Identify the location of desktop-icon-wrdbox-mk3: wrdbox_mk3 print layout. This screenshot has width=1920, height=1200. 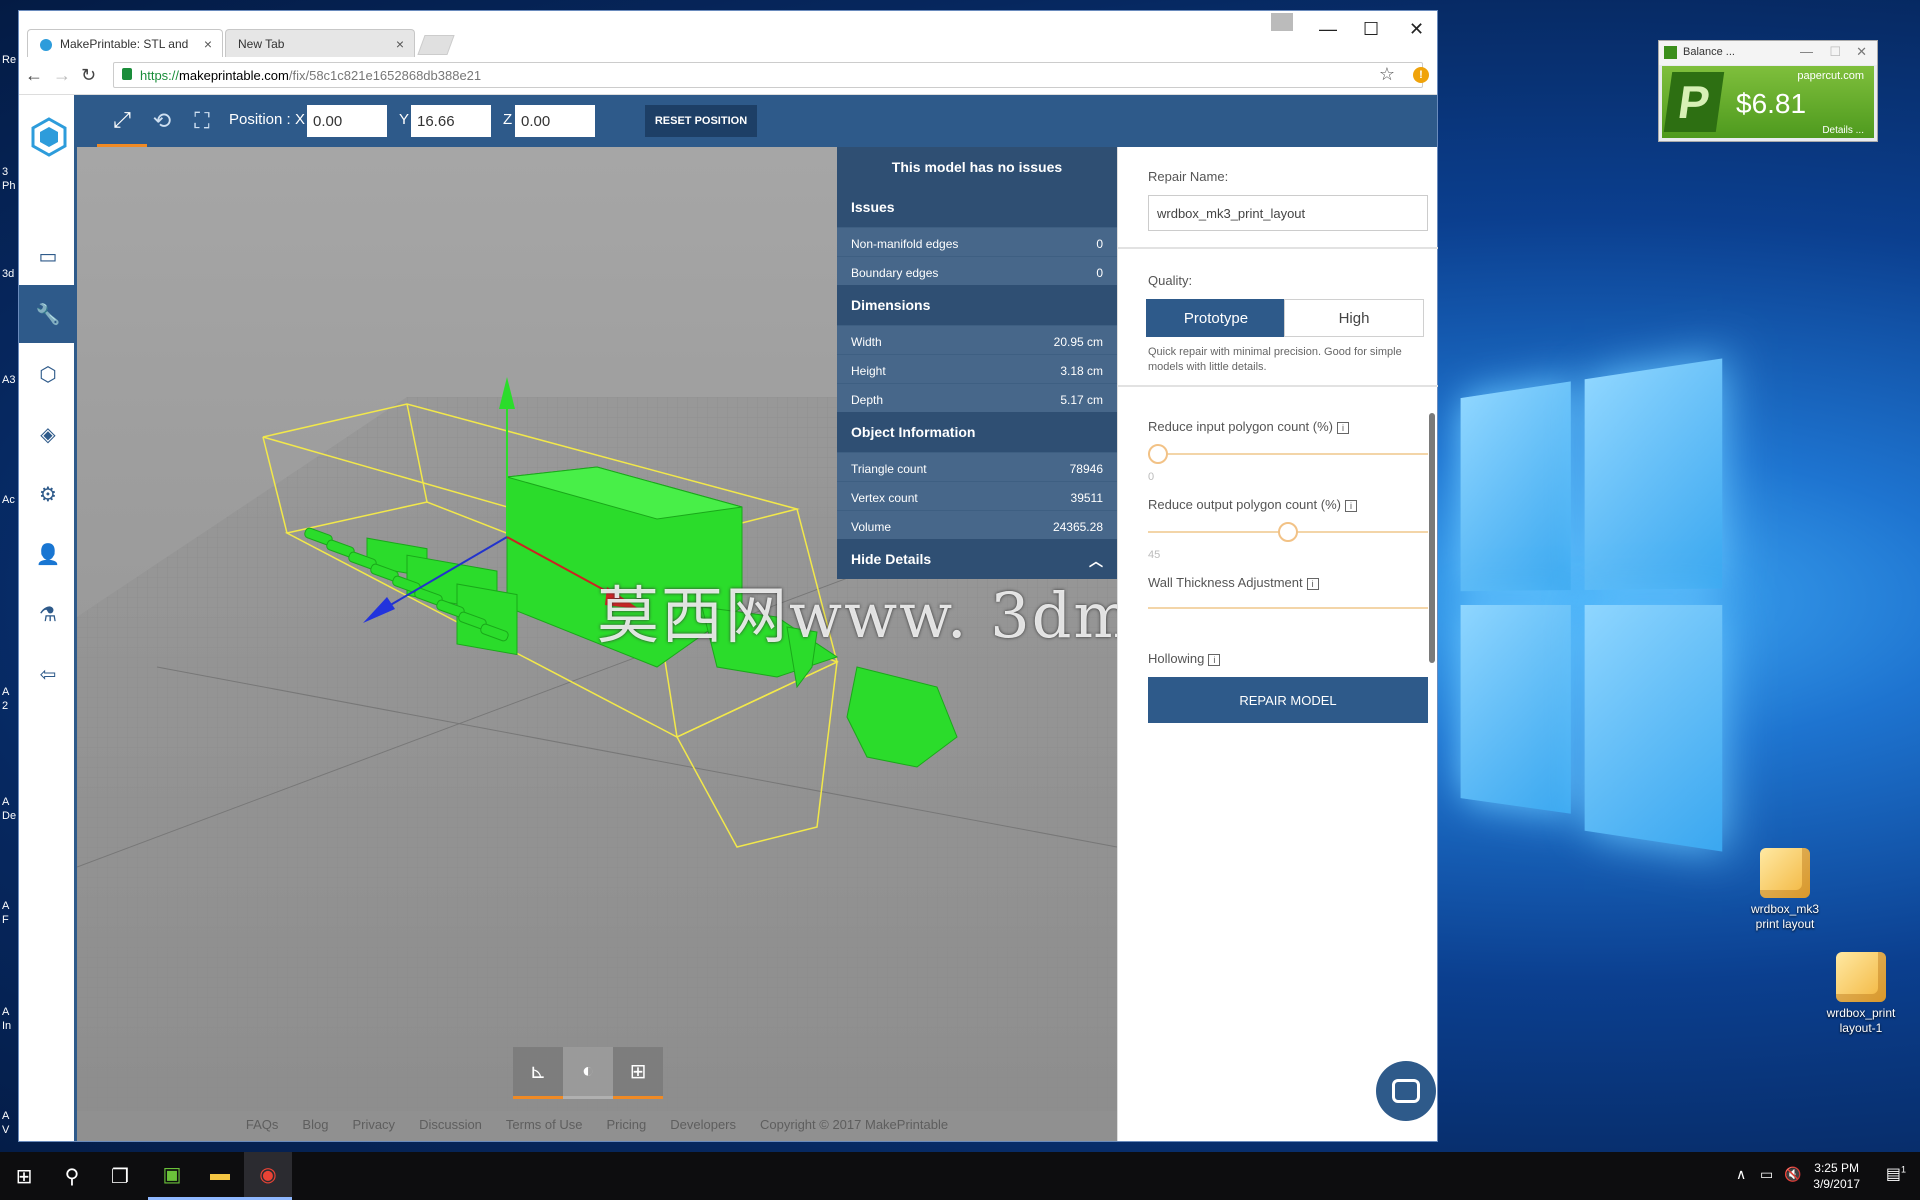
(1785, 890).